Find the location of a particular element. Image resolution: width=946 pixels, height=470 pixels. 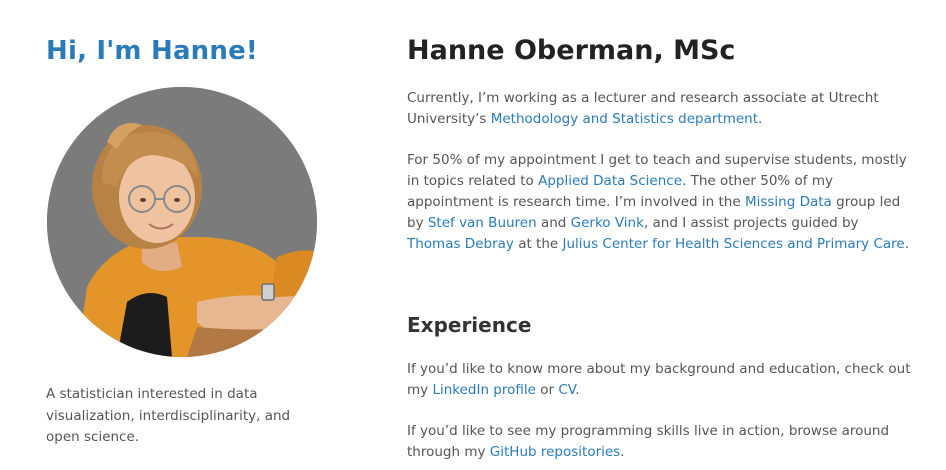

appointment-text-end: . is located at coordinates (906, 244).